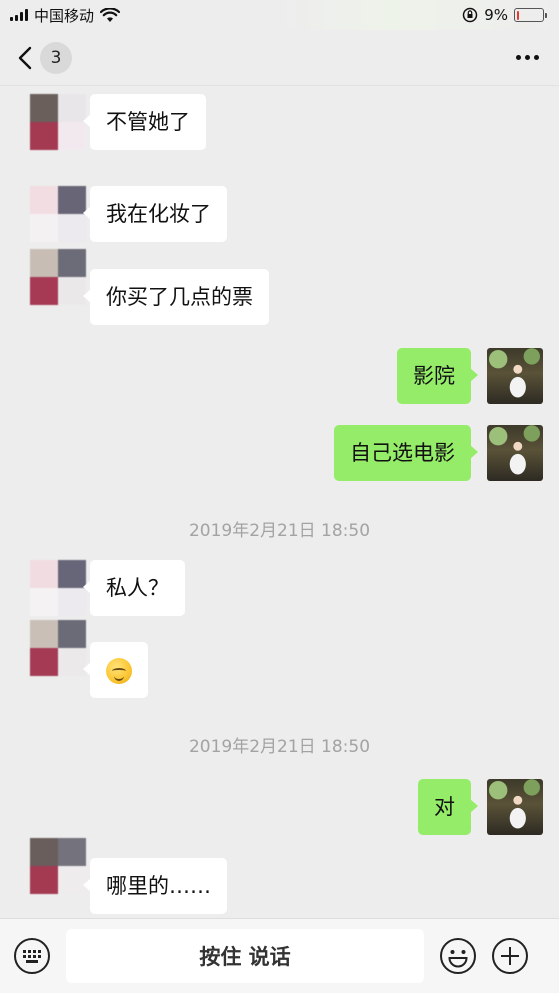 The width and height of the screenshot is (559, 993). Describe the element at coordinates (56, 57) in the screenshot. I see `unread-count-badge: 3` at that location.